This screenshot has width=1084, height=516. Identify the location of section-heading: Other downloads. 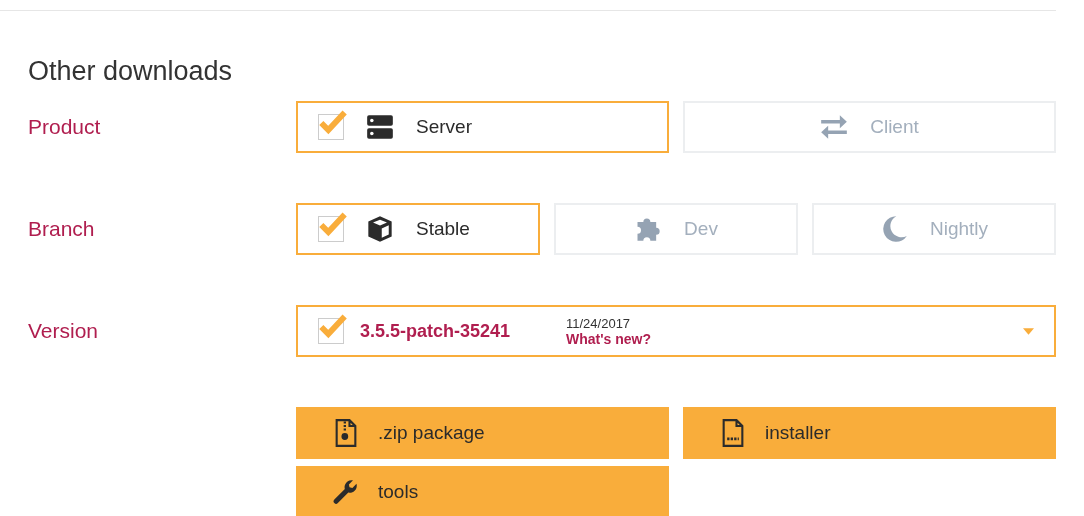
(131, 71).